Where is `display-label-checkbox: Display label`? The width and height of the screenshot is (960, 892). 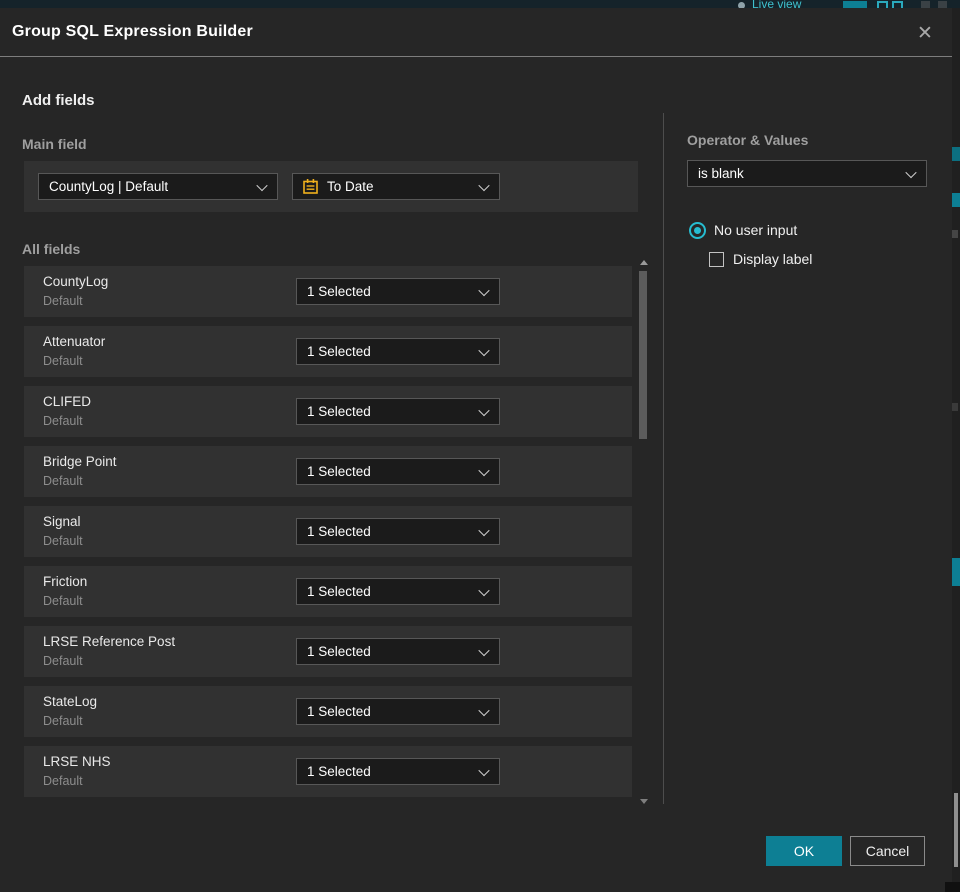 display-label-checkbox: Display label is located at coordinates (760, 259).